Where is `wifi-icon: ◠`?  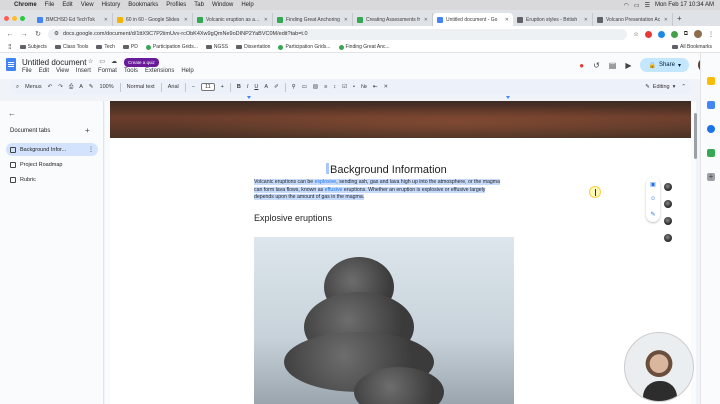
wifi-icon: ◠ is located at coordinates (626, 5).